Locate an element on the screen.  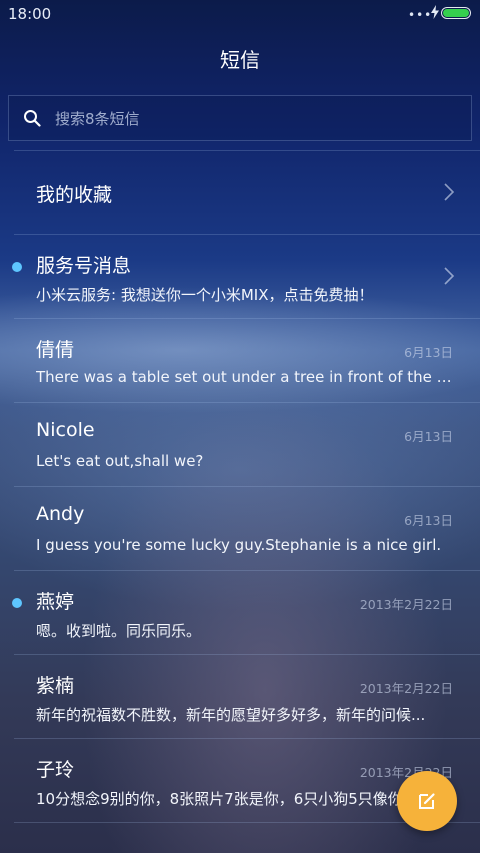
battery-level is located at coordinates (456, 13).